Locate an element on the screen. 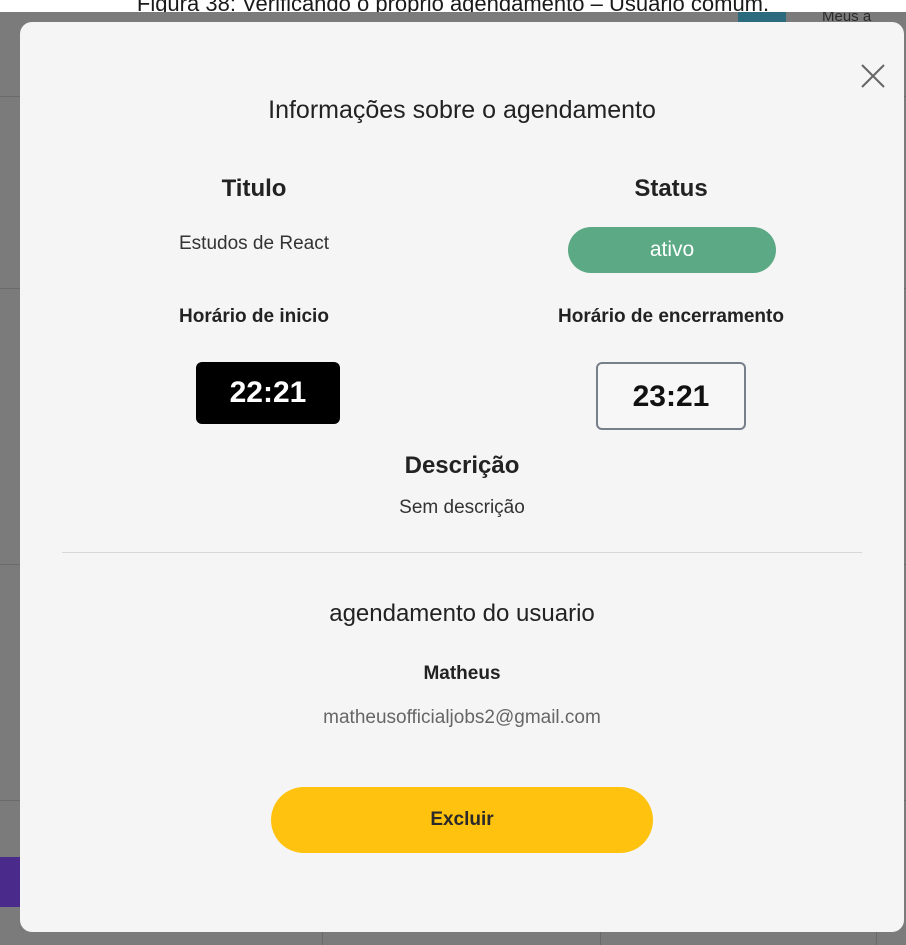 This screenshot has height=945, width=906. title-label: Titulo is located at coordinates (254, 188).